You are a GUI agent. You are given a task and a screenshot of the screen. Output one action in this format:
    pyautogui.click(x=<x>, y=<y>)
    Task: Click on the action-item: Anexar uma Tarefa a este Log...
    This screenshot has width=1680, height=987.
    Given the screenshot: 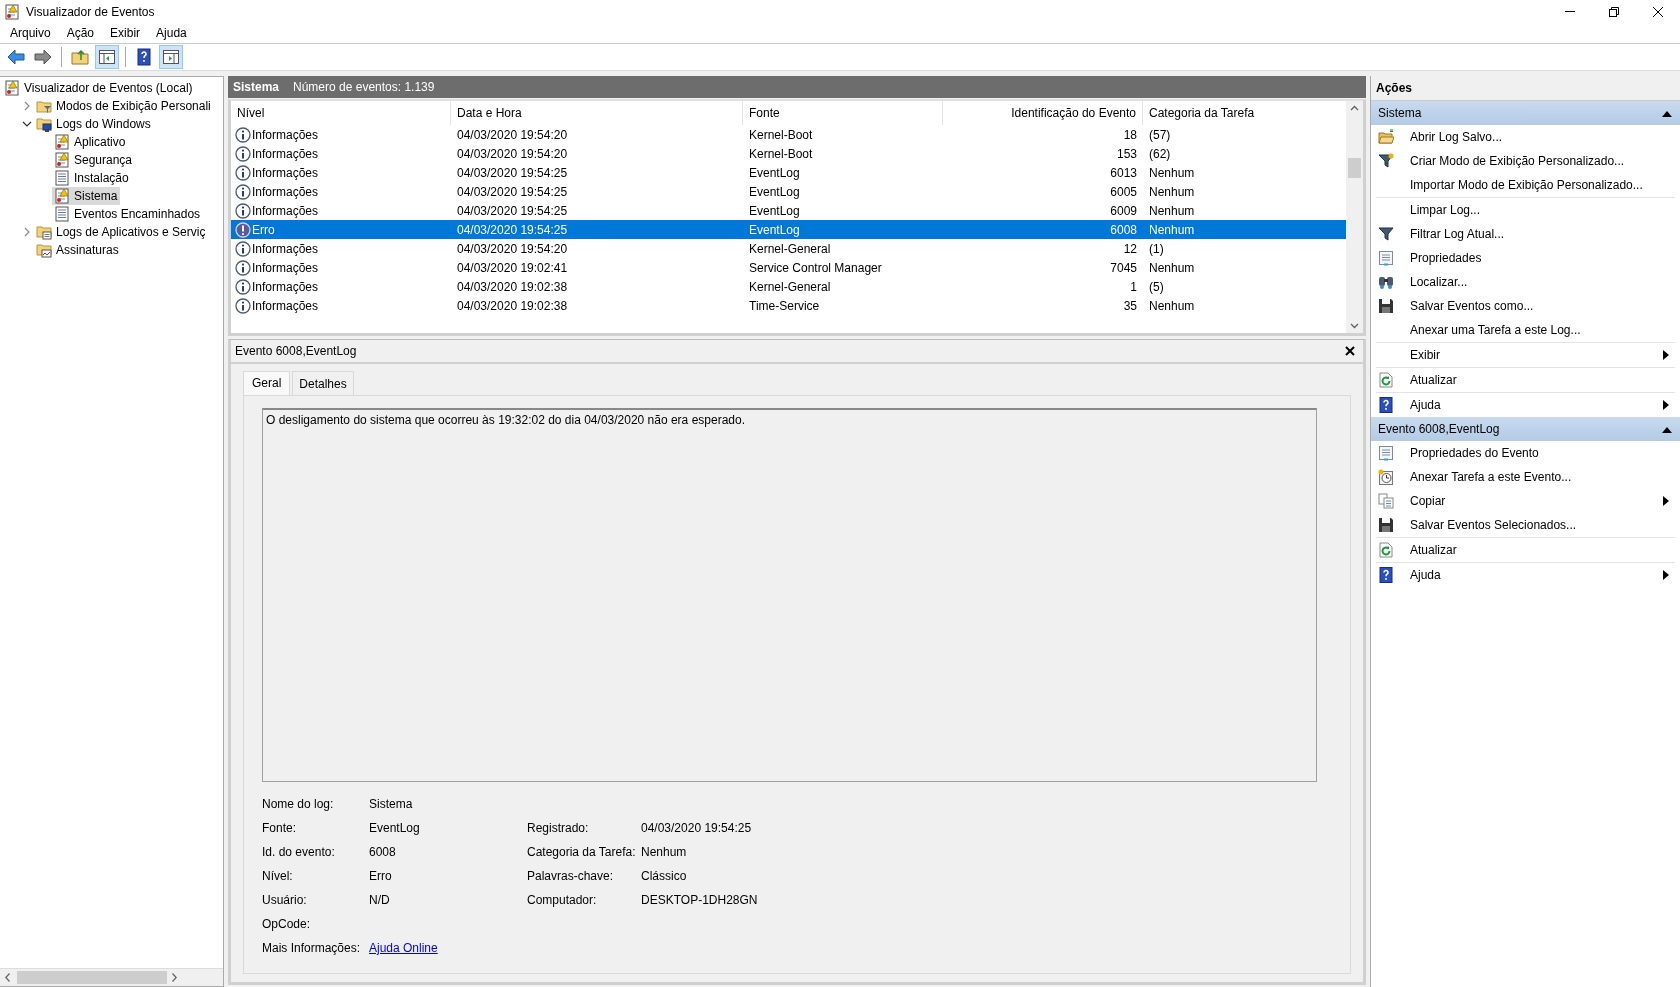 What is the action you would take?
    pyautogui.click(x=1525, y=330)
    